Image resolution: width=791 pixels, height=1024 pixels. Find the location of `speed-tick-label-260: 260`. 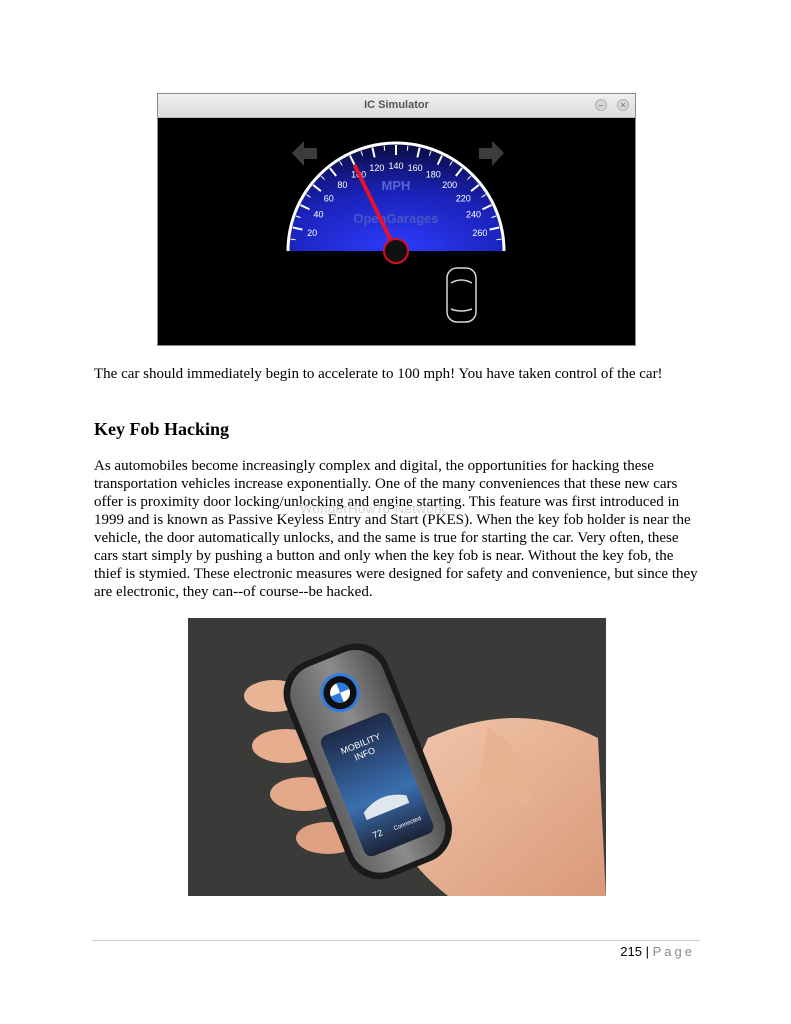

speed-tick-label-260: 260 is located at coordinates (479, 233).